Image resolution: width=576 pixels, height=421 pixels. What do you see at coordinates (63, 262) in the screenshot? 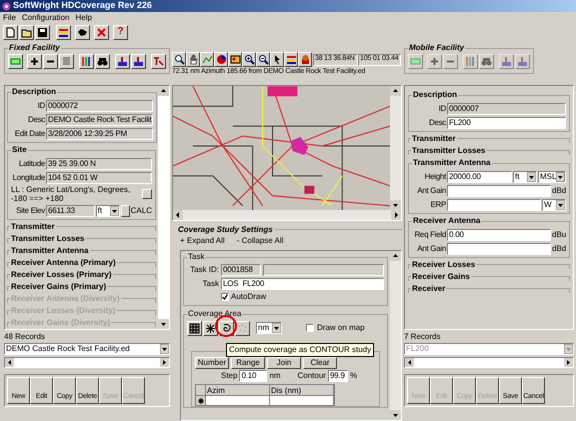
I see `section-header: Receiver Antenna (Primary)` at bounding box center [63, 262].